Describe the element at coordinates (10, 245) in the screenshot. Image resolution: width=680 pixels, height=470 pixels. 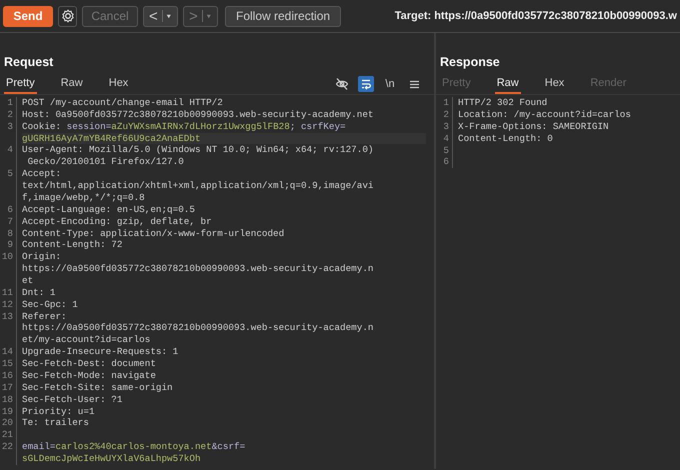
I see `line-number: 9` at that location.